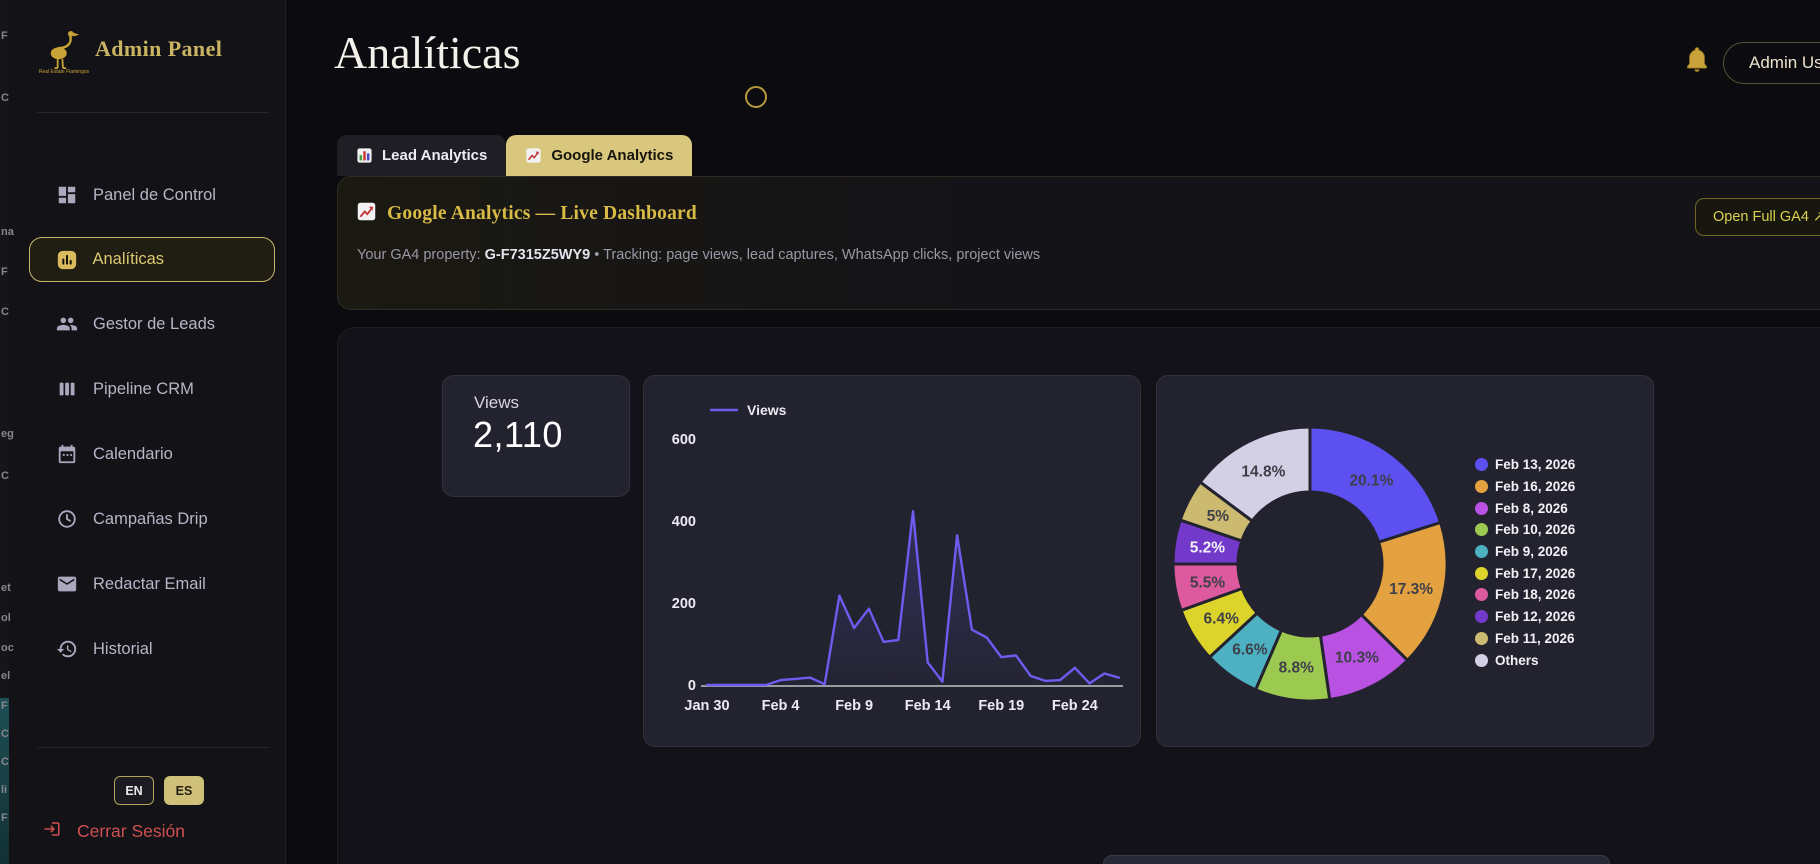 The height and width of the screenshot is (864, 1820). Describe the element at coordinates (152, 649) in the screenshot. I see `sidebar-item-historial: Historial` at that location.